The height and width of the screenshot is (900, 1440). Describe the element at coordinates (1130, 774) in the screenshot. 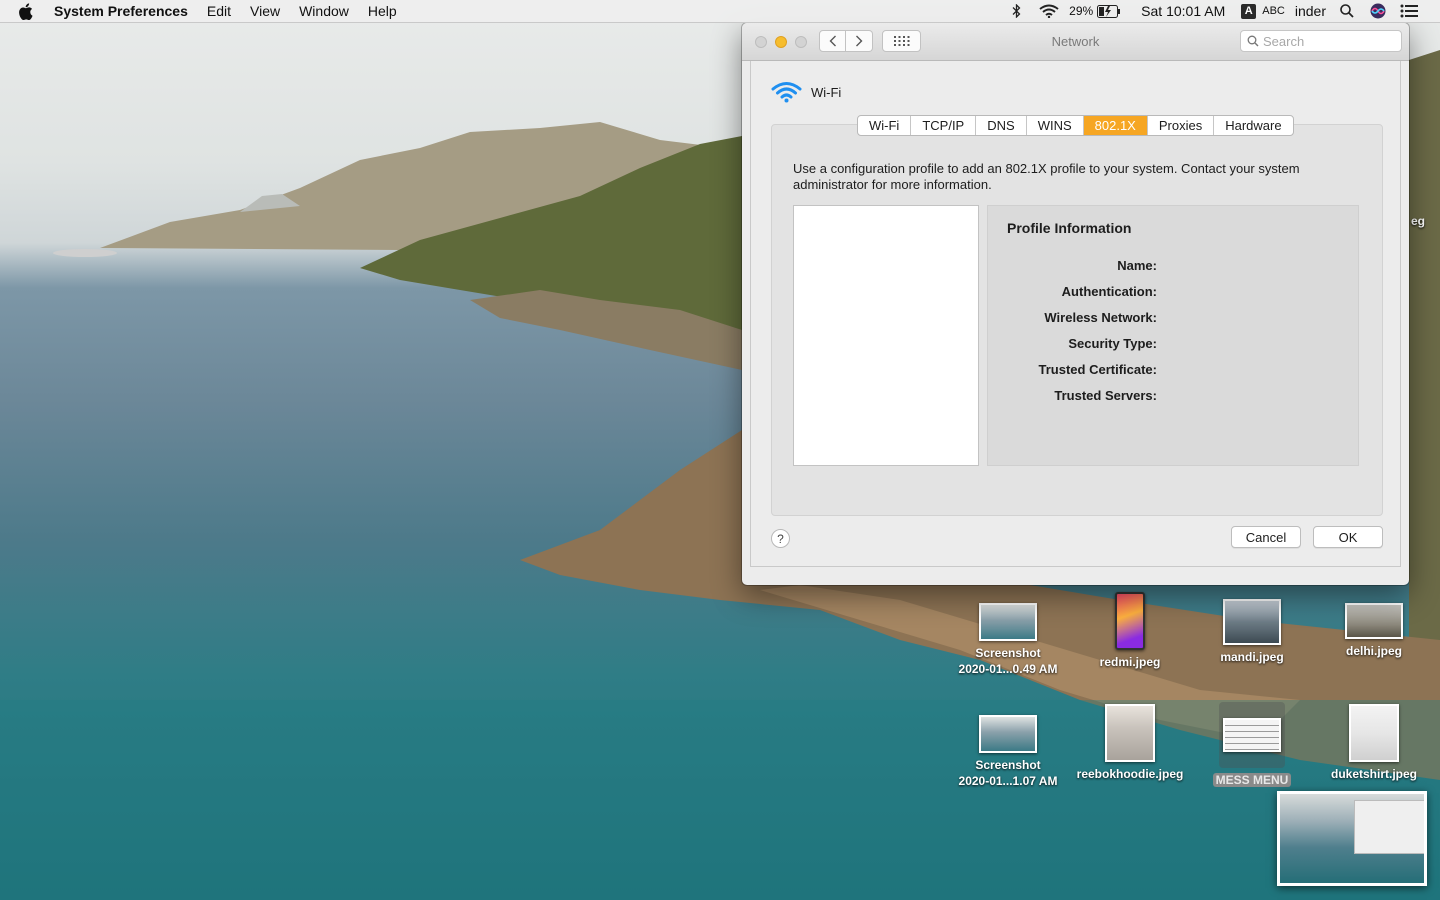

I see `icon-label: reebokhoodie.jpeg` at that location.